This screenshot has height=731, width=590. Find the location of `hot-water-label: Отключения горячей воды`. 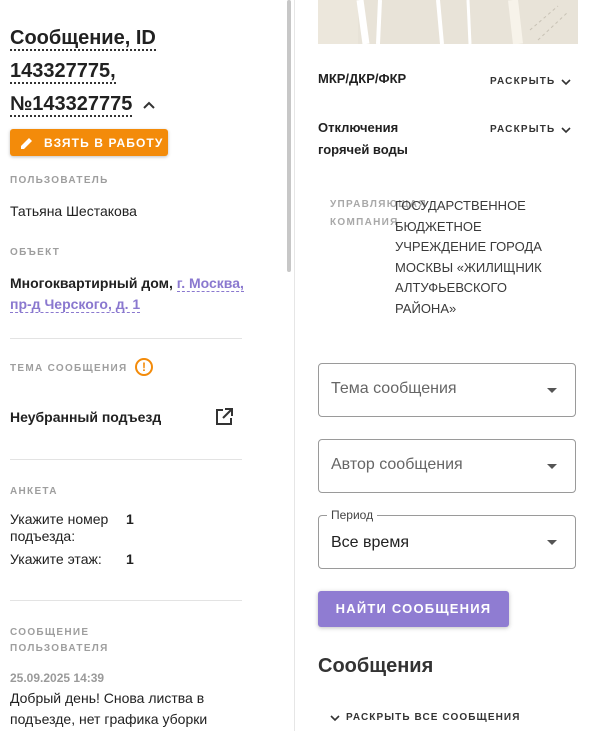

hot-water-label: Отключения горячей воды is located at coordinates (363, 139).